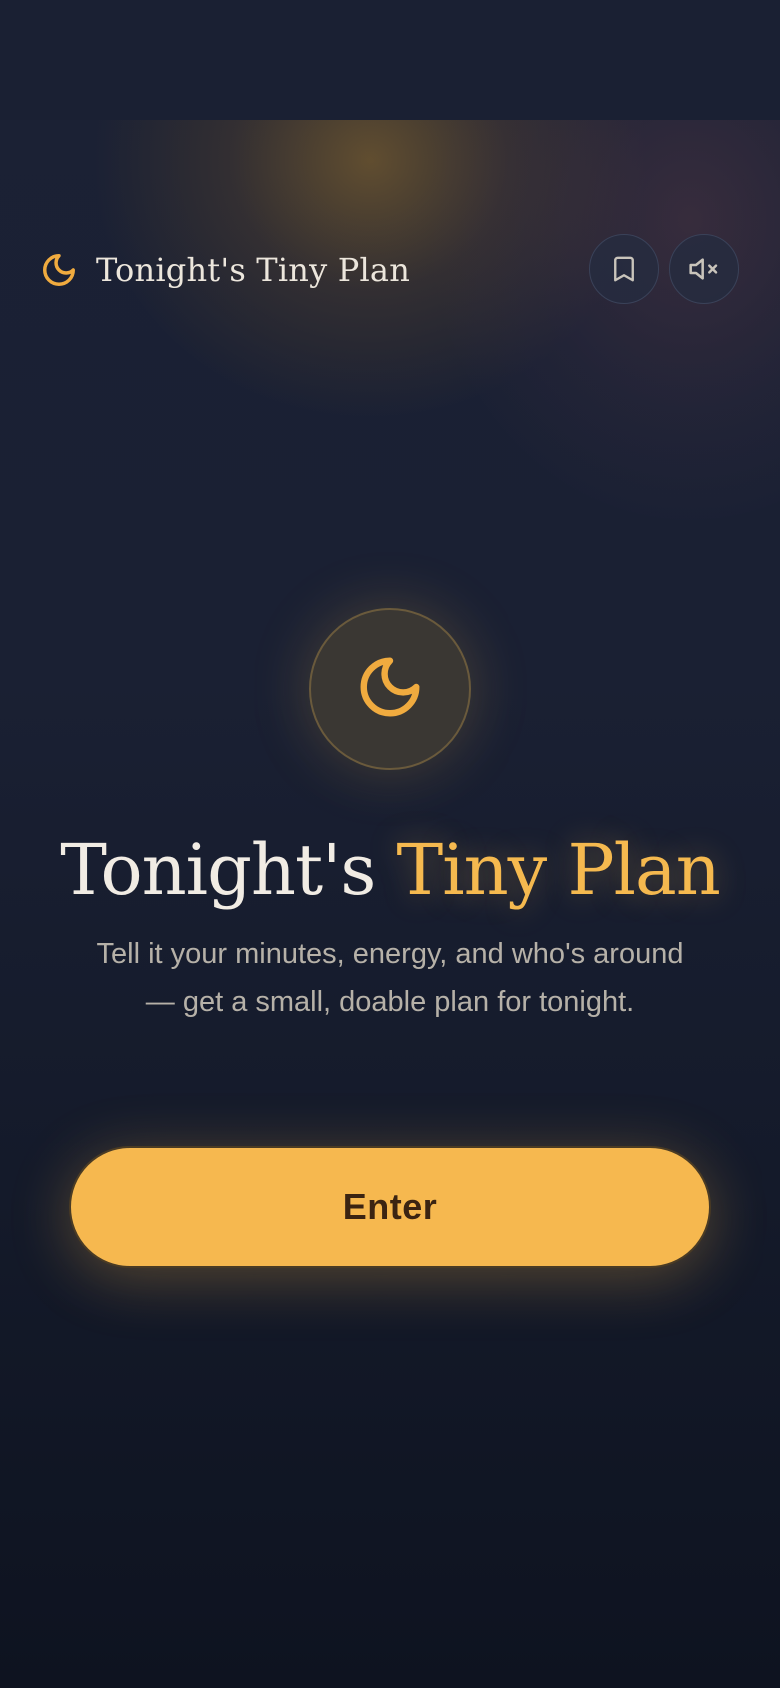 This screenshot has width=780, height=1688. Describe the element at coordinates (253, 270) in the screenshot. I see `brand-name: Tonight's Tiny Plan` at that location.